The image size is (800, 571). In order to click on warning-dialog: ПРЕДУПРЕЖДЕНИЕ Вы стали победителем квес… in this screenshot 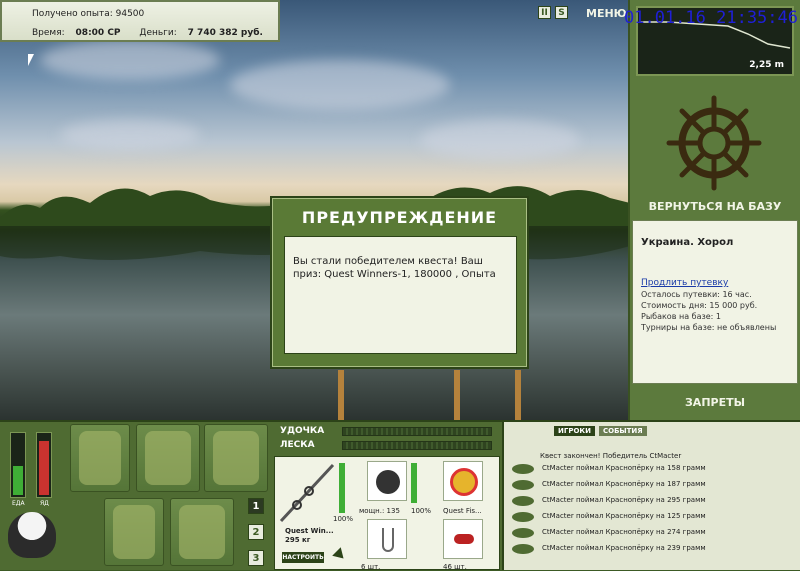, I will do `click(399, 282)`.